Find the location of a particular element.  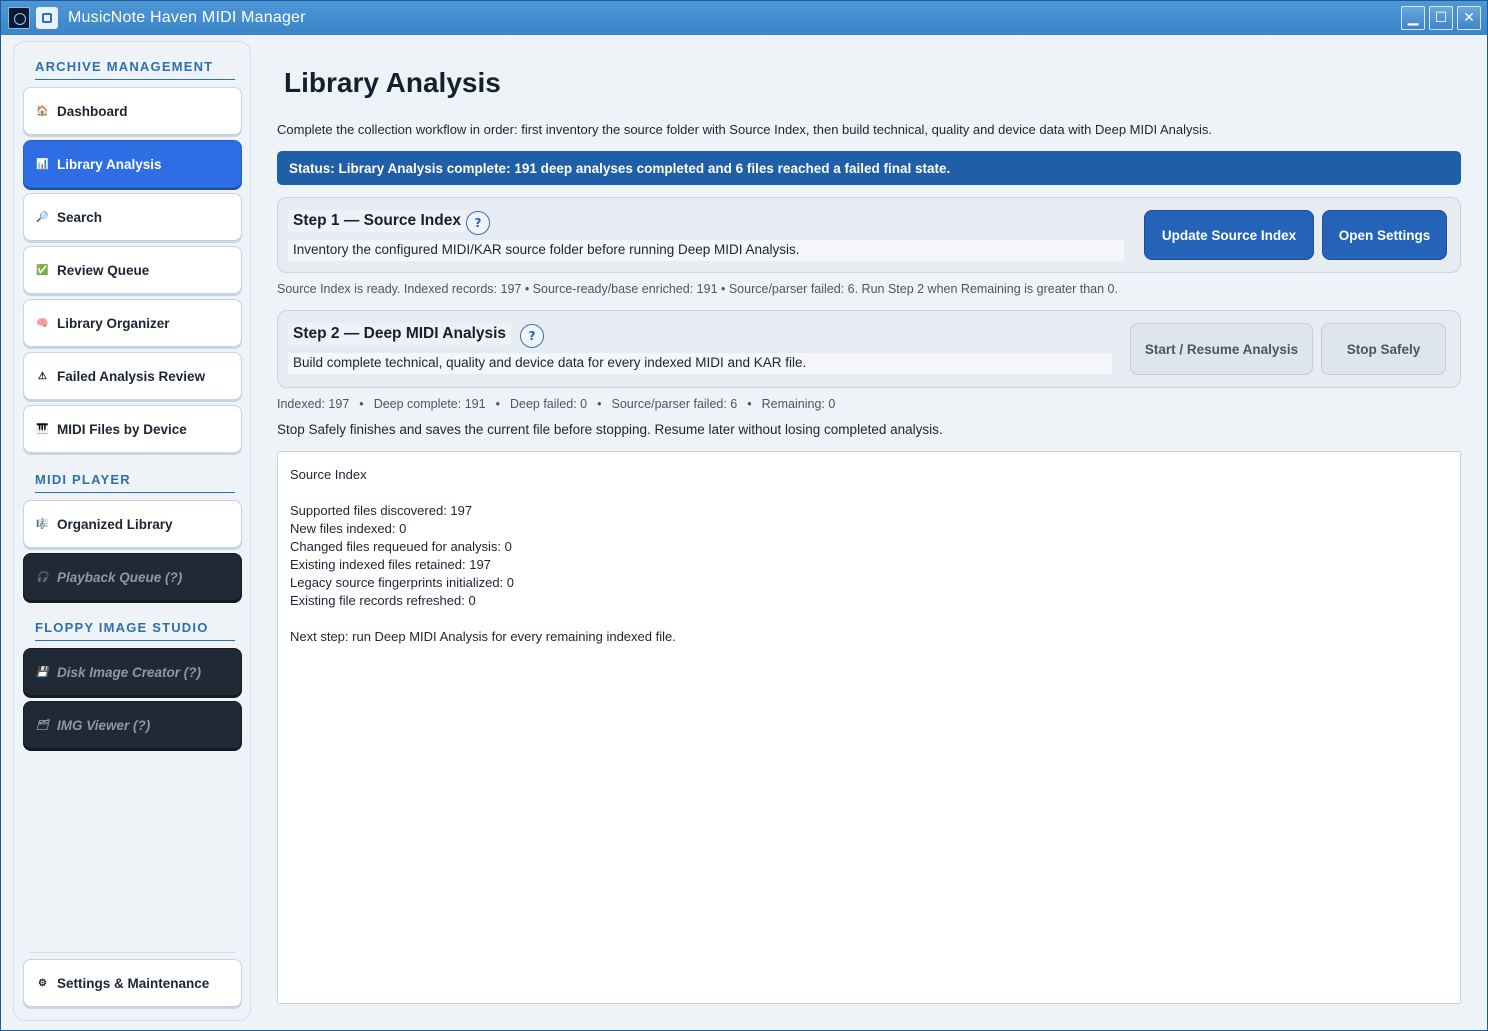

house-icon: 🏠 is located at coordinates (42, 111).